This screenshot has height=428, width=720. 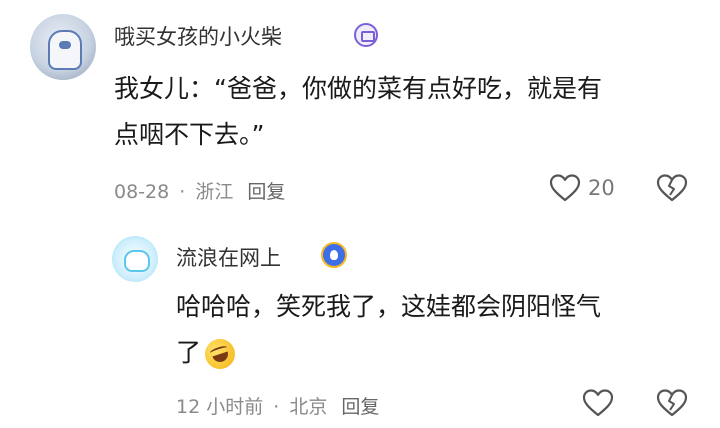 What do you see at coordinates (334, 255) in the screenshot?
I see `fish-badge-icon` at bounding box center [334, 255].